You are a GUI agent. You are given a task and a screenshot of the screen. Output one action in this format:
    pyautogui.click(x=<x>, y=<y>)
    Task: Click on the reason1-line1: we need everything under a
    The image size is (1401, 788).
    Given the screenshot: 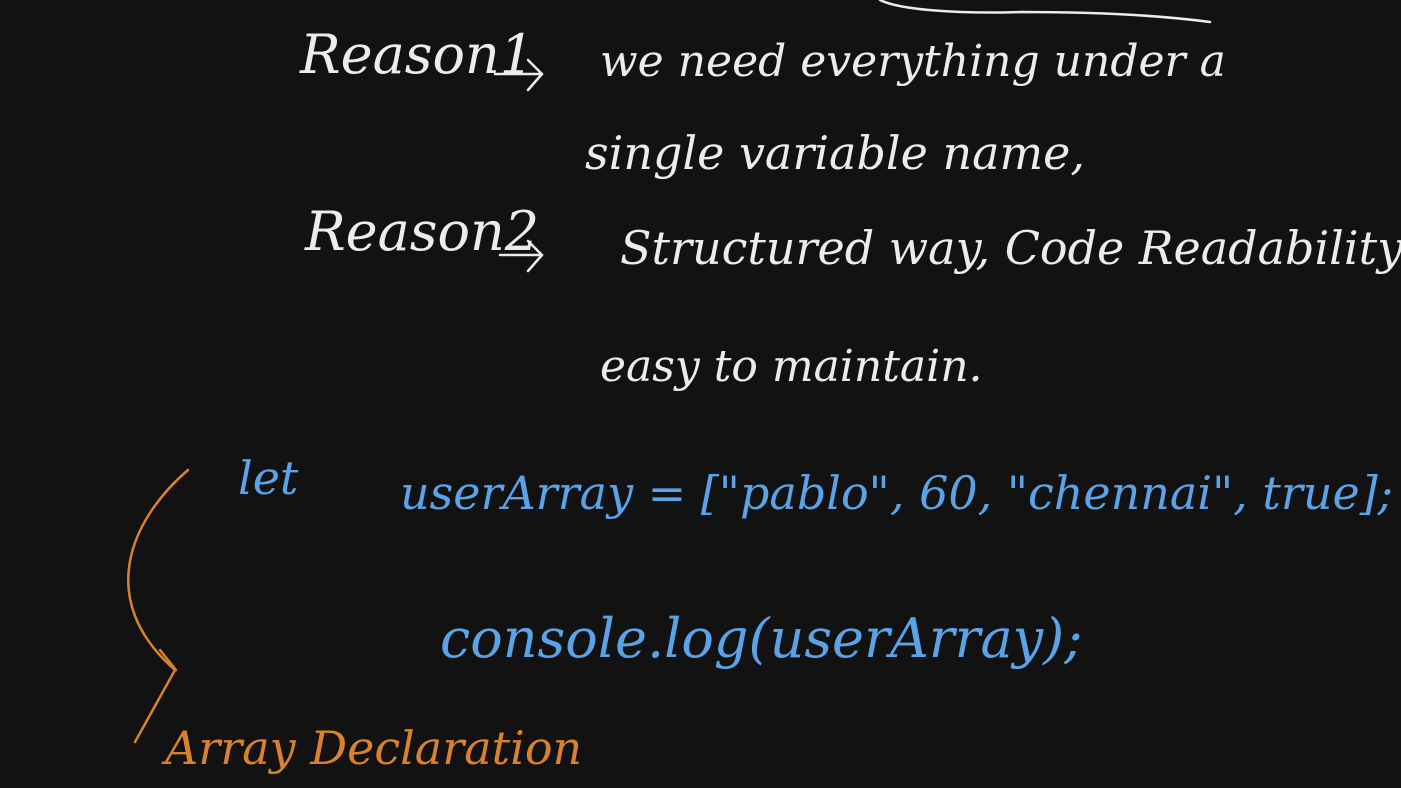 What is the action you would take?
    pyautogui.click(x=913, y=61)
    